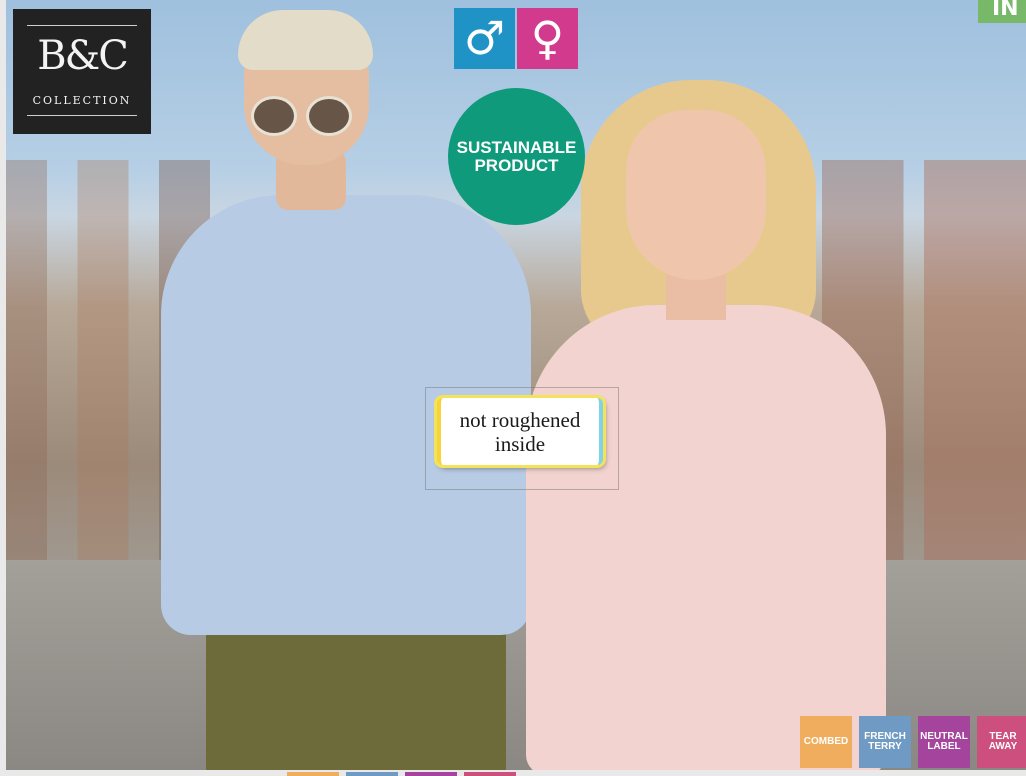  What do you see at coordinates (944, 746) in the screenshot?
I see `feature-label-2: LABEL` at bounding box center [944, 746].